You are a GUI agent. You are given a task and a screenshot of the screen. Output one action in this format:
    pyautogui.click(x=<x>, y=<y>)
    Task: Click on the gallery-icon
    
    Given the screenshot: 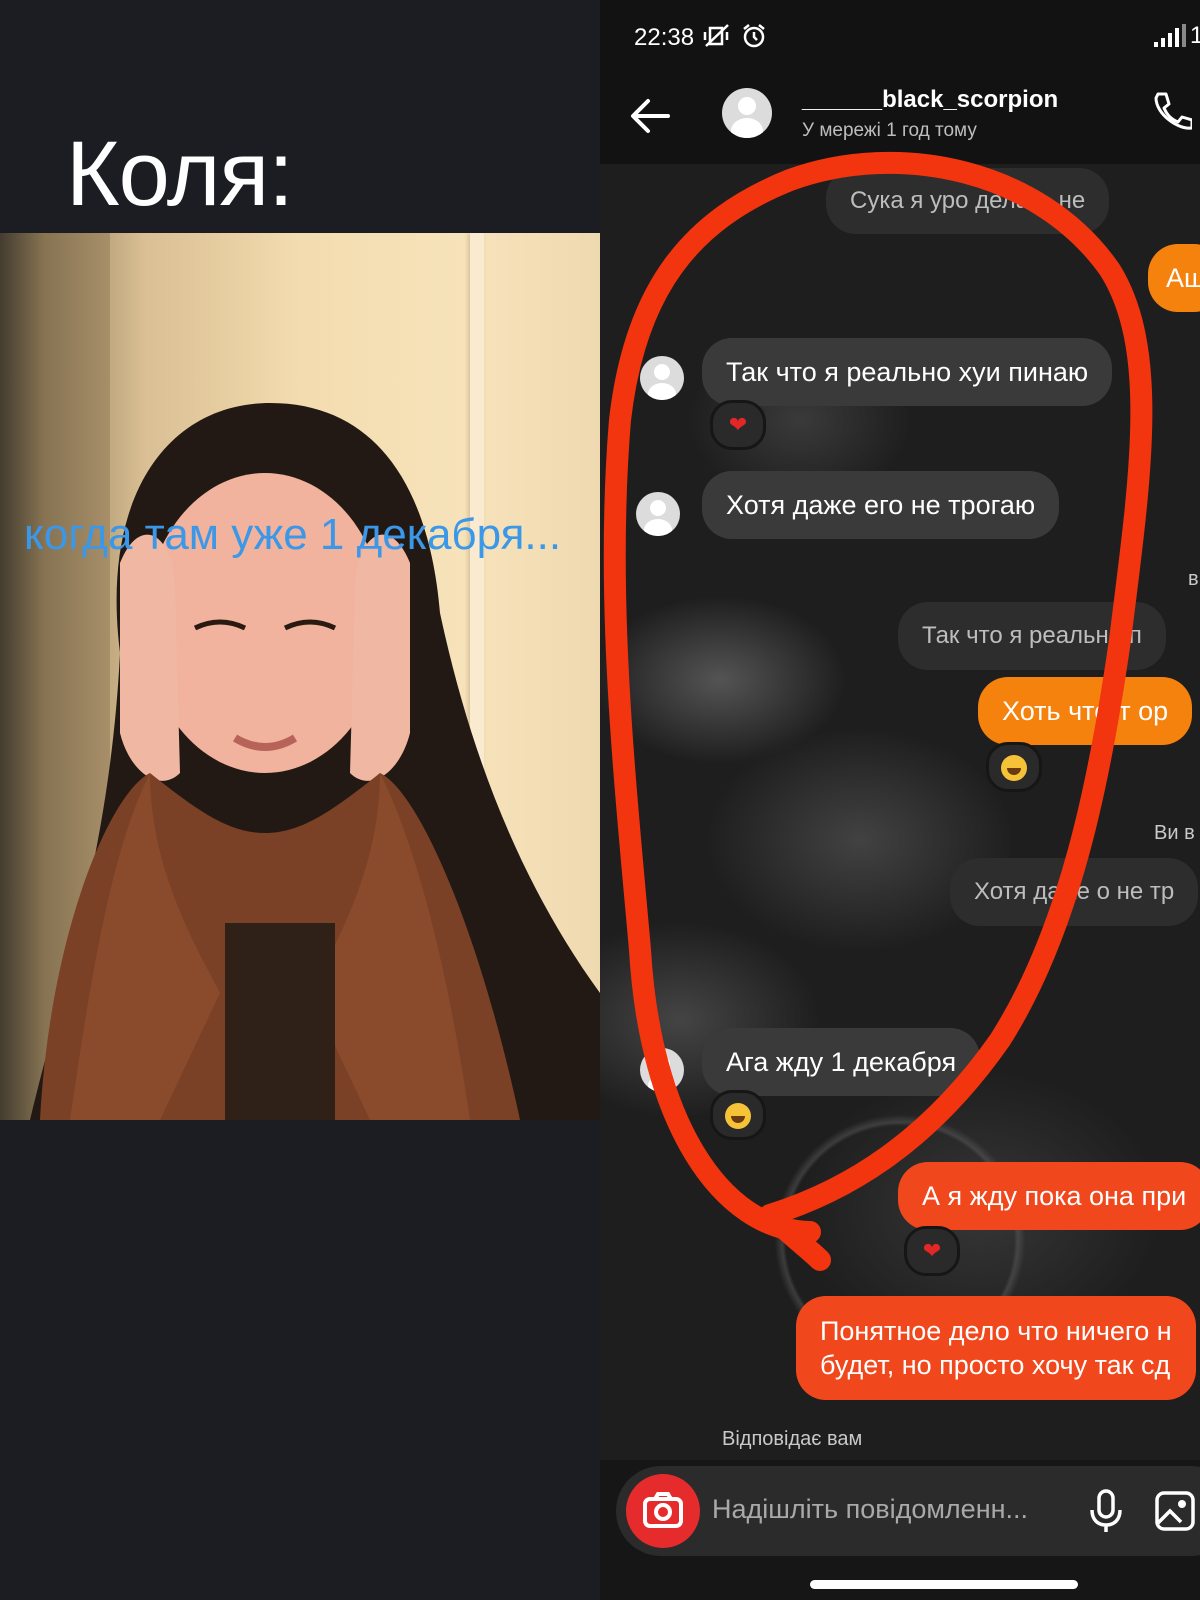 What is the action you would take?
    pyautogui.click(x=1175, y=1511)
    